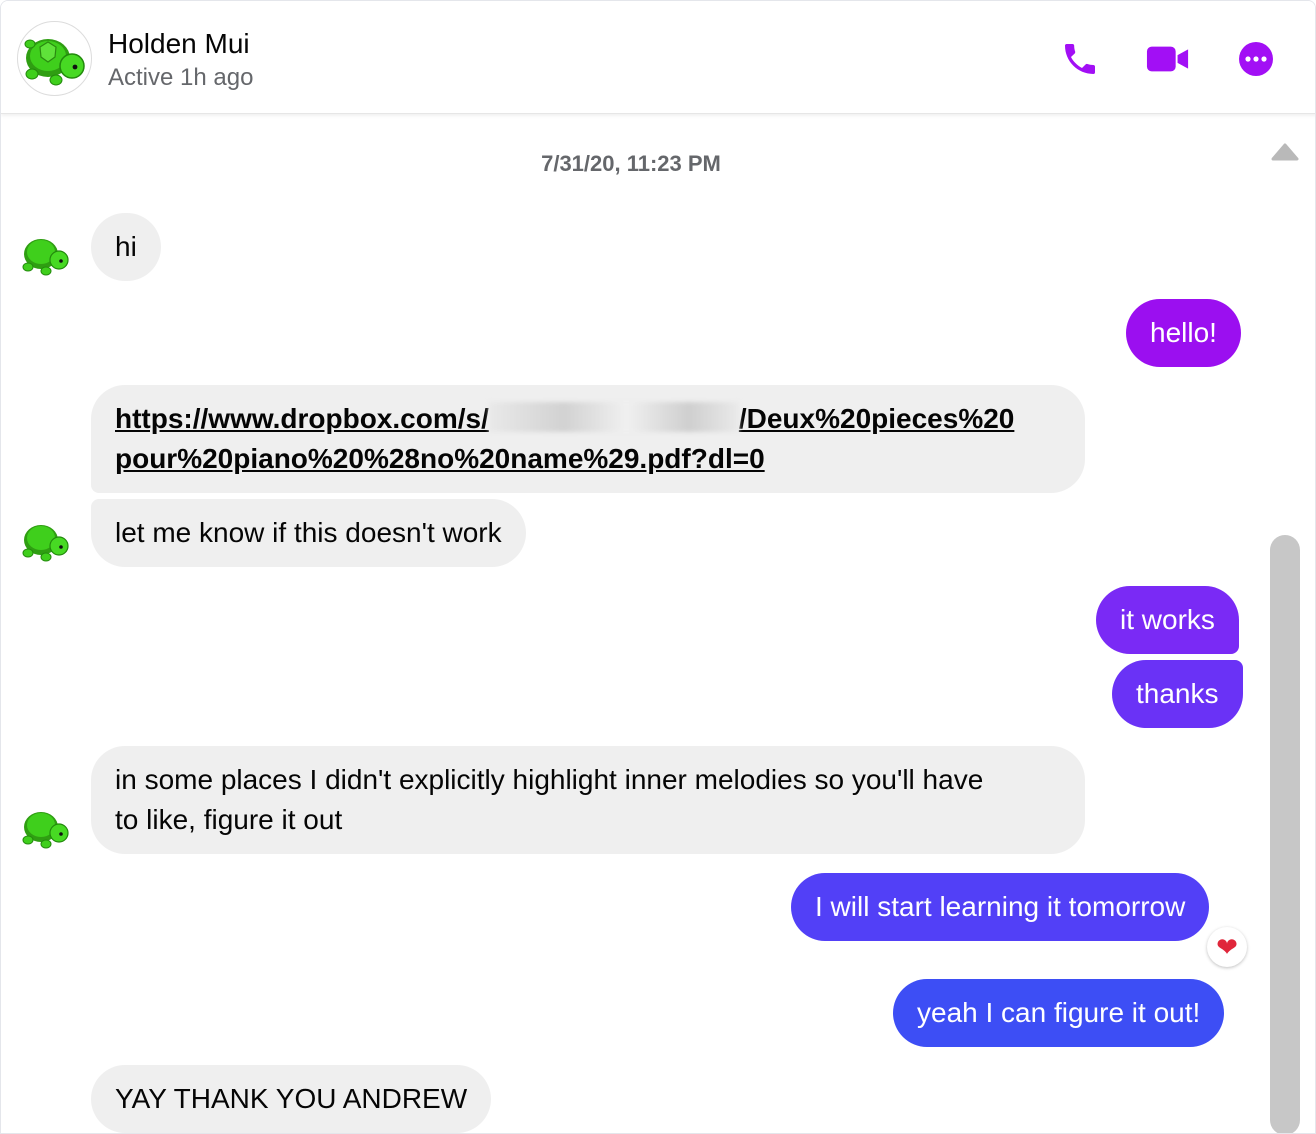 The image size is (1316, 1134). I want to click on chat-header: Holden Mui Active 1h ago, so click(658, 57).